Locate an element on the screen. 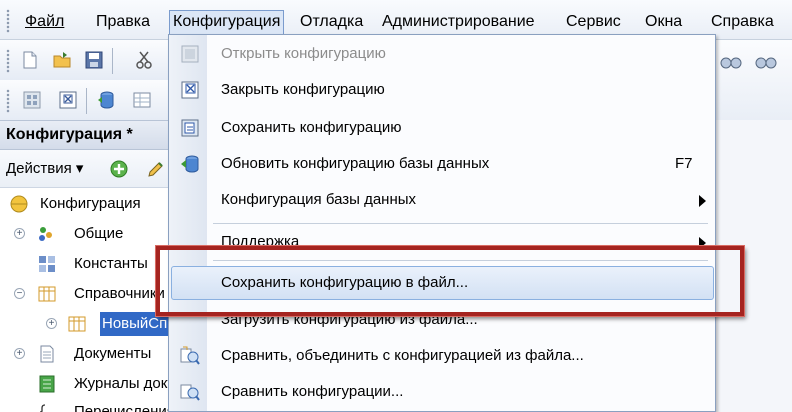 Image resolution: width=792 pixels, height=412 pixels. menu-item-close-configuration: Закрыть конфигурацию is located at coordinates (442, 90).